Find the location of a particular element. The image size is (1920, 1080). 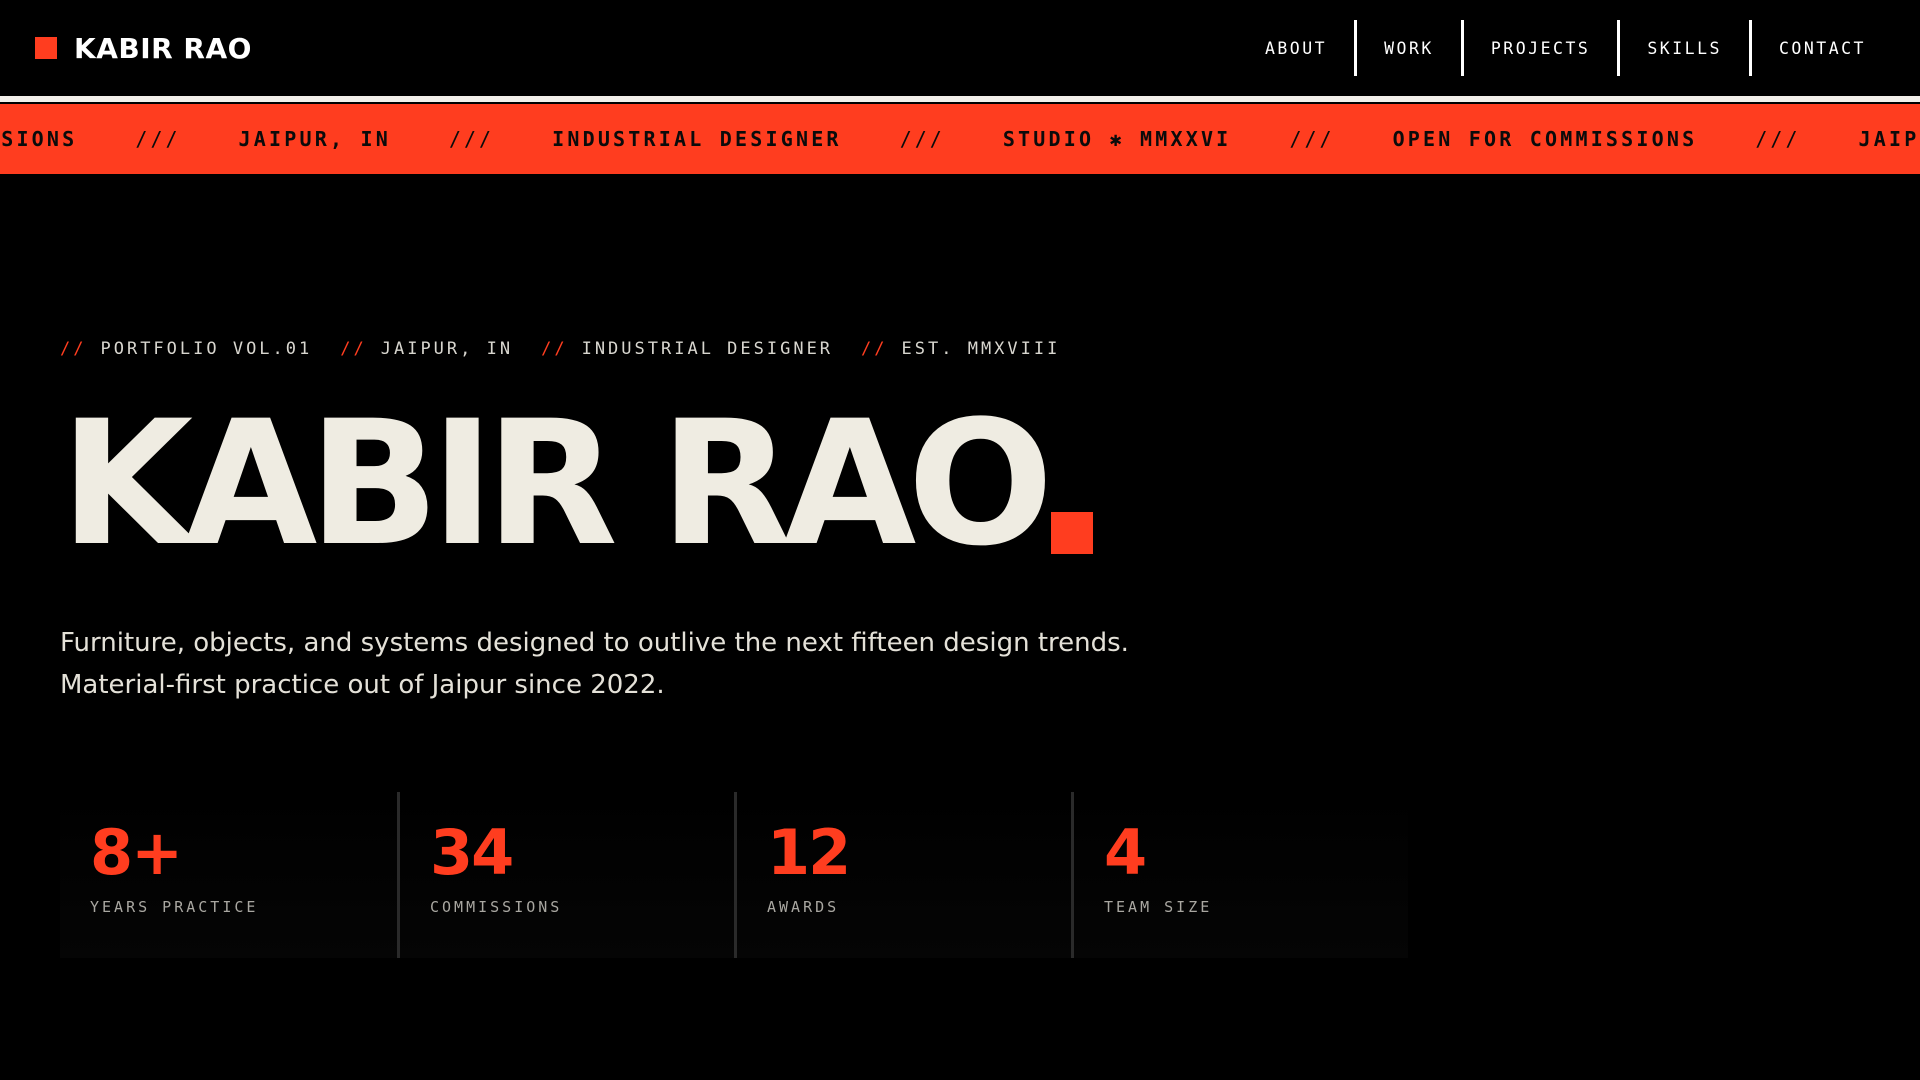

brand-name: KABIR RAO is located at coordinates (163, 48).